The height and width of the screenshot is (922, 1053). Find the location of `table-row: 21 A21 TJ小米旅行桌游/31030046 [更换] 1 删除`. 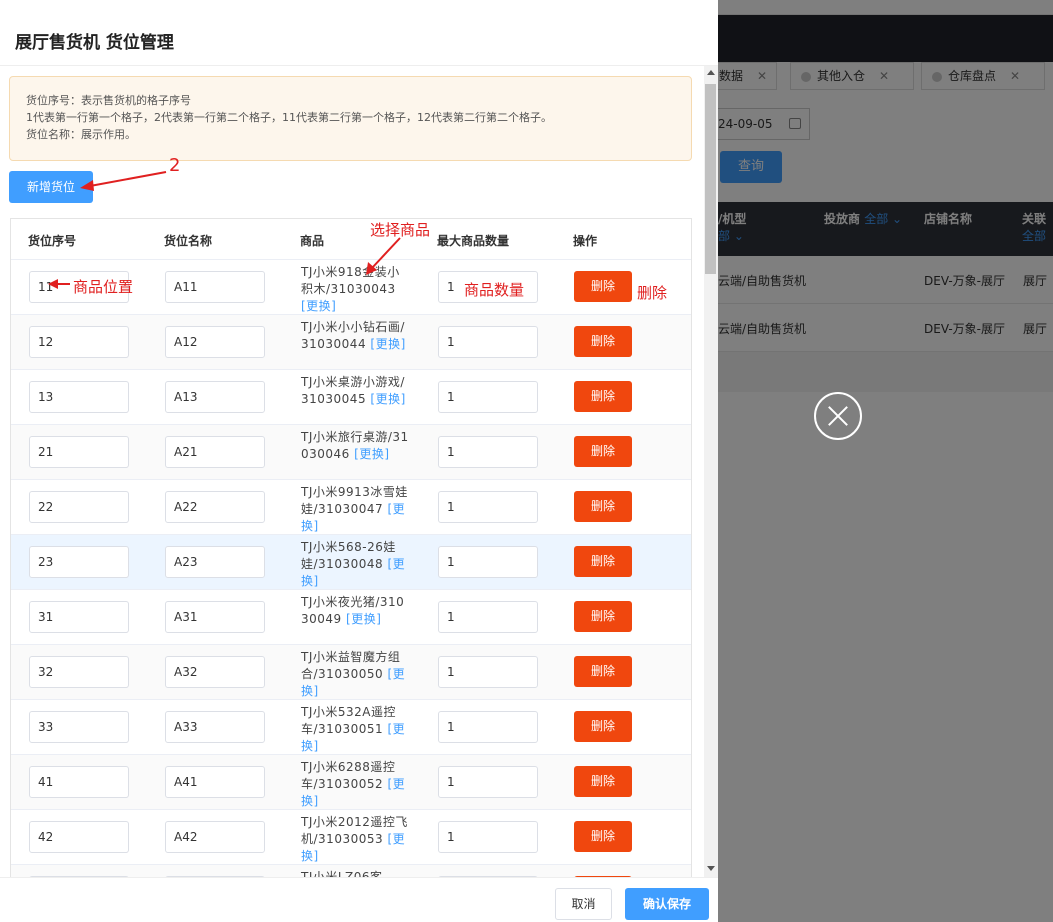

table-row: 21 A21 TJ小米旅行桌游/31030046 [更换] 1 删除 is located at coordinates (351, 452).